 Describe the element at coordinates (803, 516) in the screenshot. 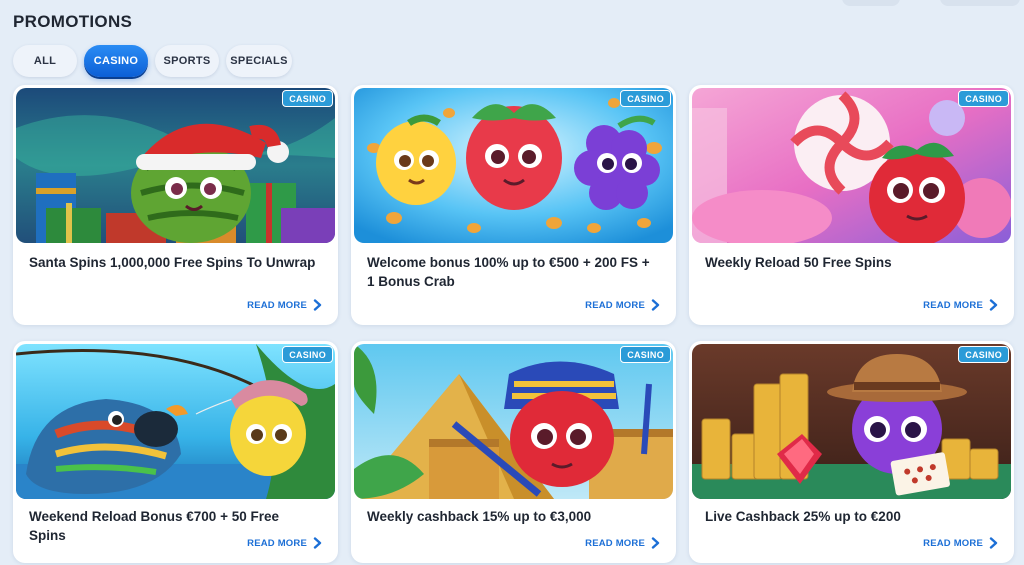

I see `promo-title: Live Cashback 25% up to €200` at that location.